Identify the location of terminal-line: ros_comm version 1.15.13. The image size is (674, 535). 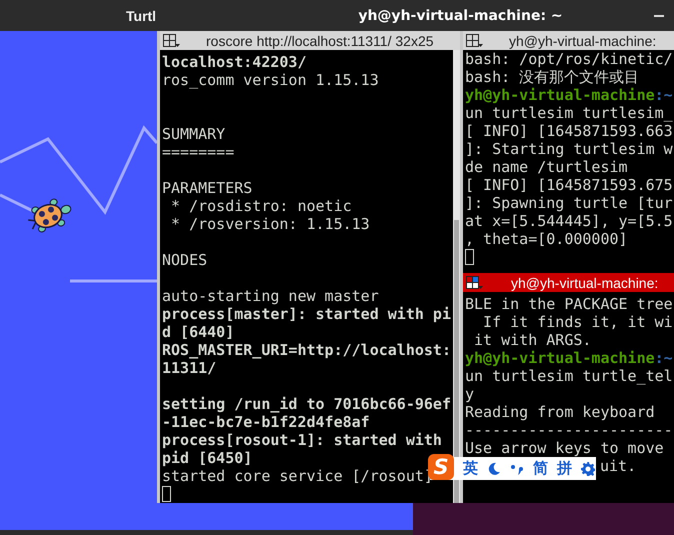
(270, 80).